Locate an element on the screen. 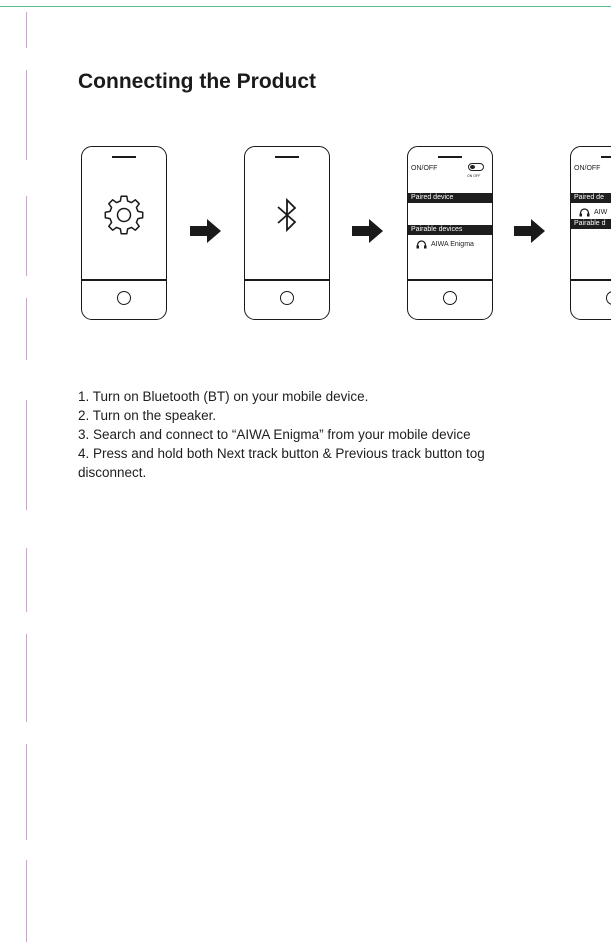 The width and height of the screenshot is (611, 945). device-list-item: AIW is located at coordinates (593, 212).